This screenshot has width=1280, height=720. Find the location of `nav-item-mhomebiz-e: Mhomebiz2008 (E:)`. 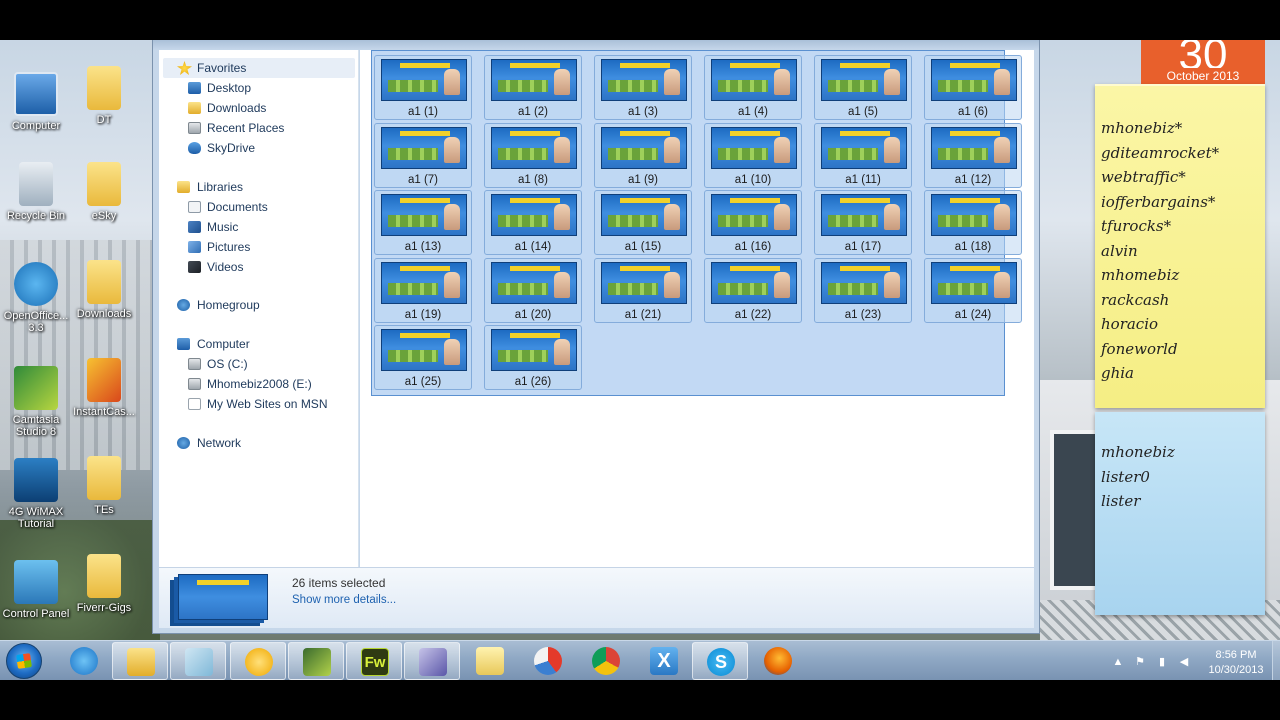

nav-item-mhomebiz-e: Mhomebiz2008 (E:) is located at coordinates (259, 384).